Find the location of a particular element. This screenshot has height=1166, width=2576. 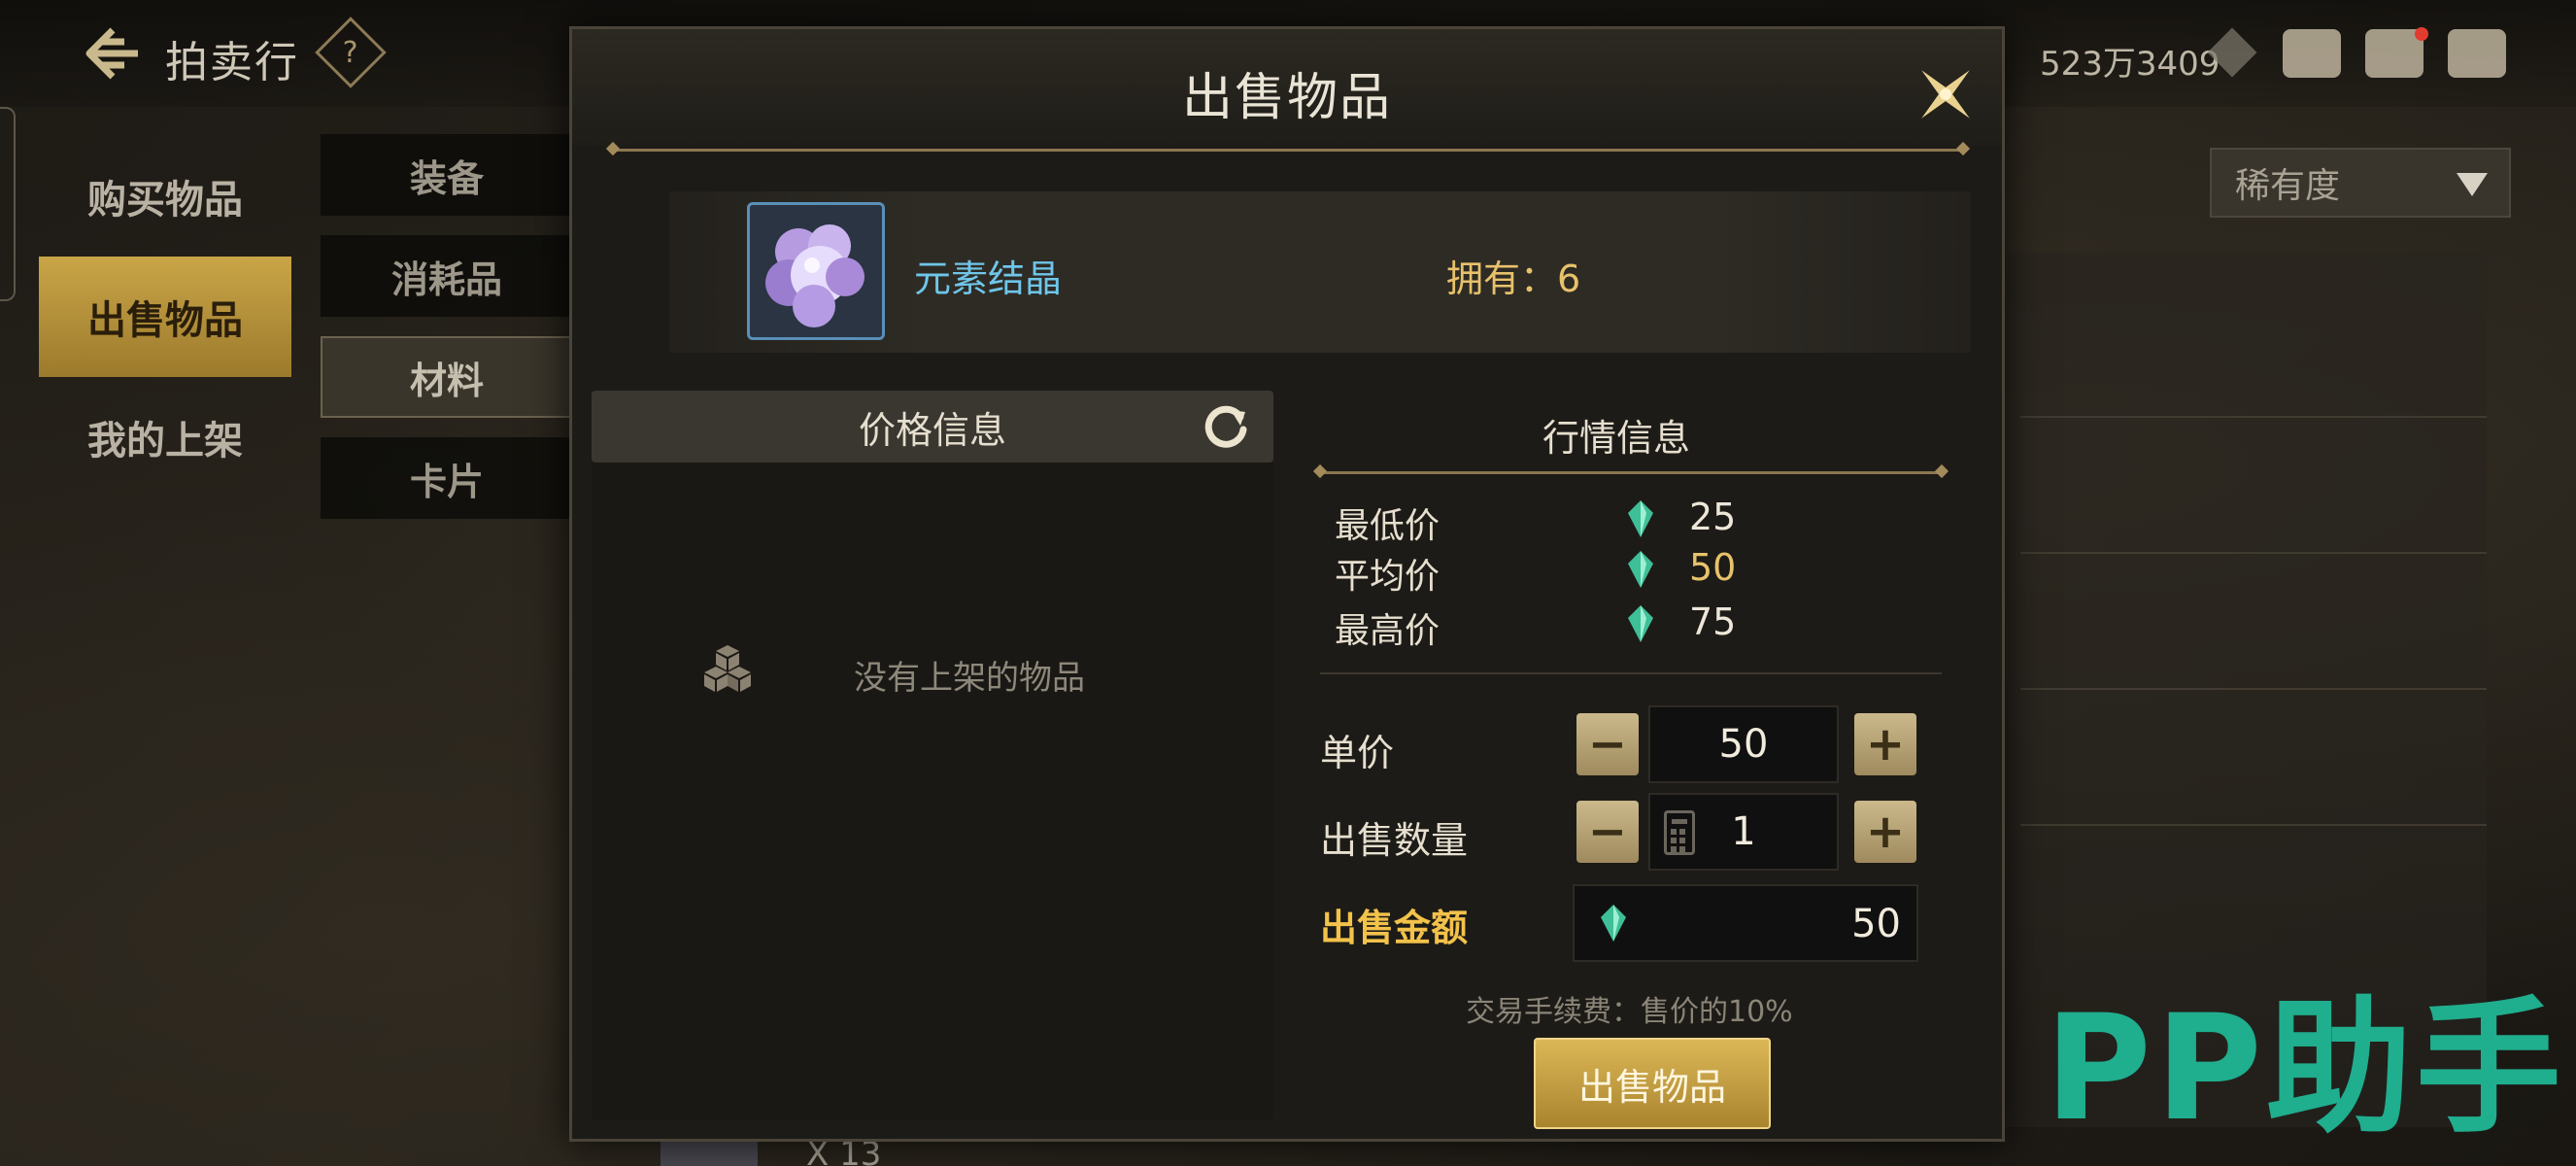

max-price-label: 最高价 is located at coordinates (1388, 631).